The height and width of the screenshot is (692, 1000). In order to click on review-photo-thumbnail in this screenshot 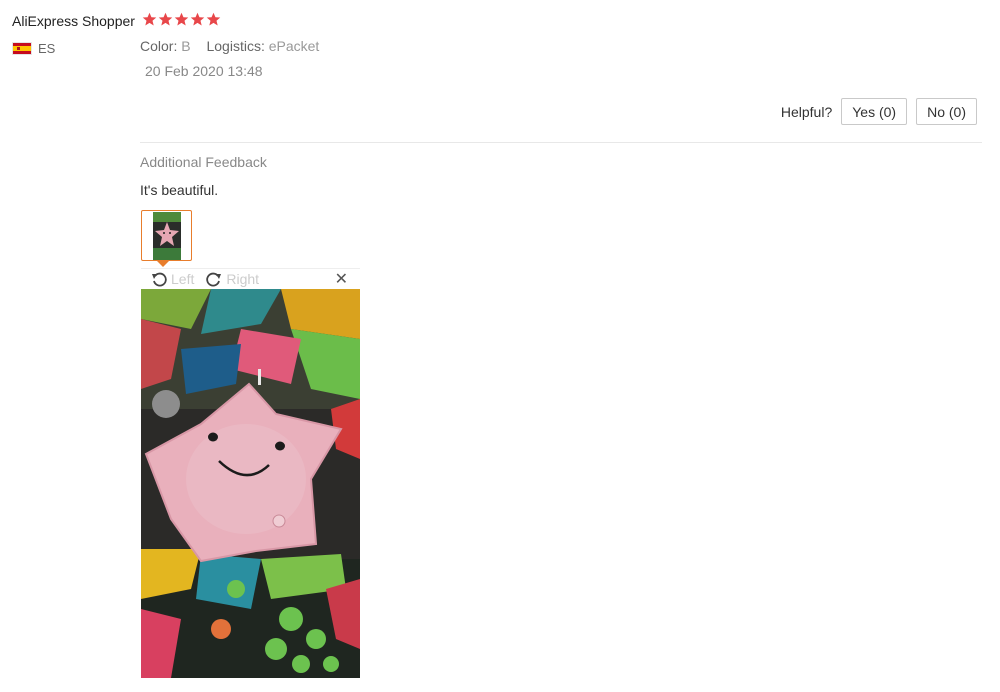, I will do `click(166, 235)`.